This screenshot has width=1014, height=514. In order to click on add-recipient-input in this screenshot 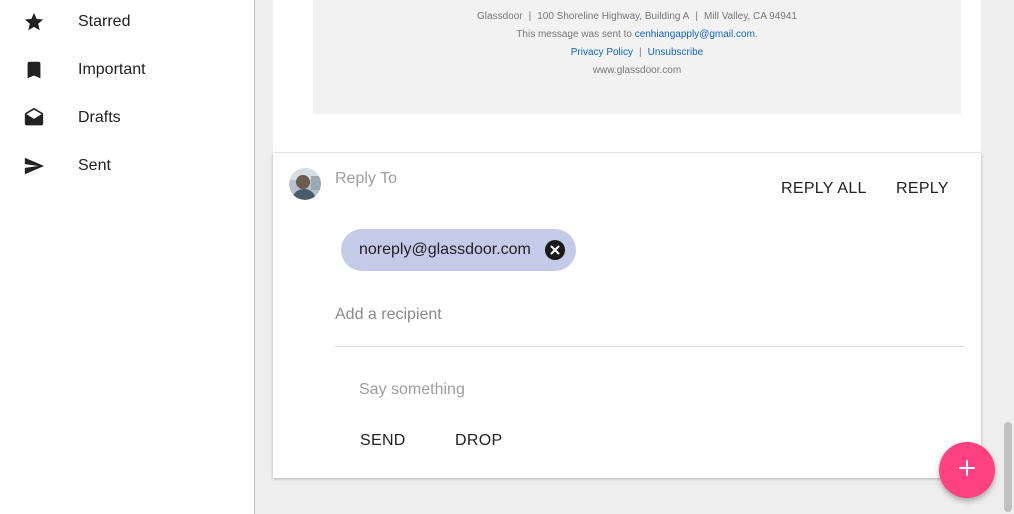, I will do `click(650, 323)`.